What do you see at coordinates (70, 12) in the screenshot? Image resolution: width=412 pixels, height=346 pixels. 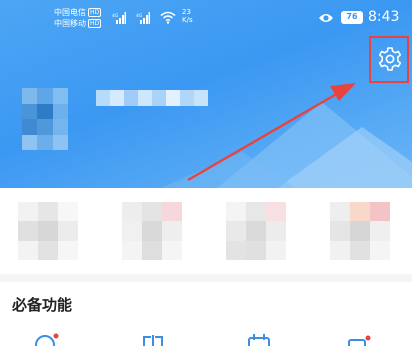 I see `carrier-1-name: 中国电信` at bounding box center [70, 12].